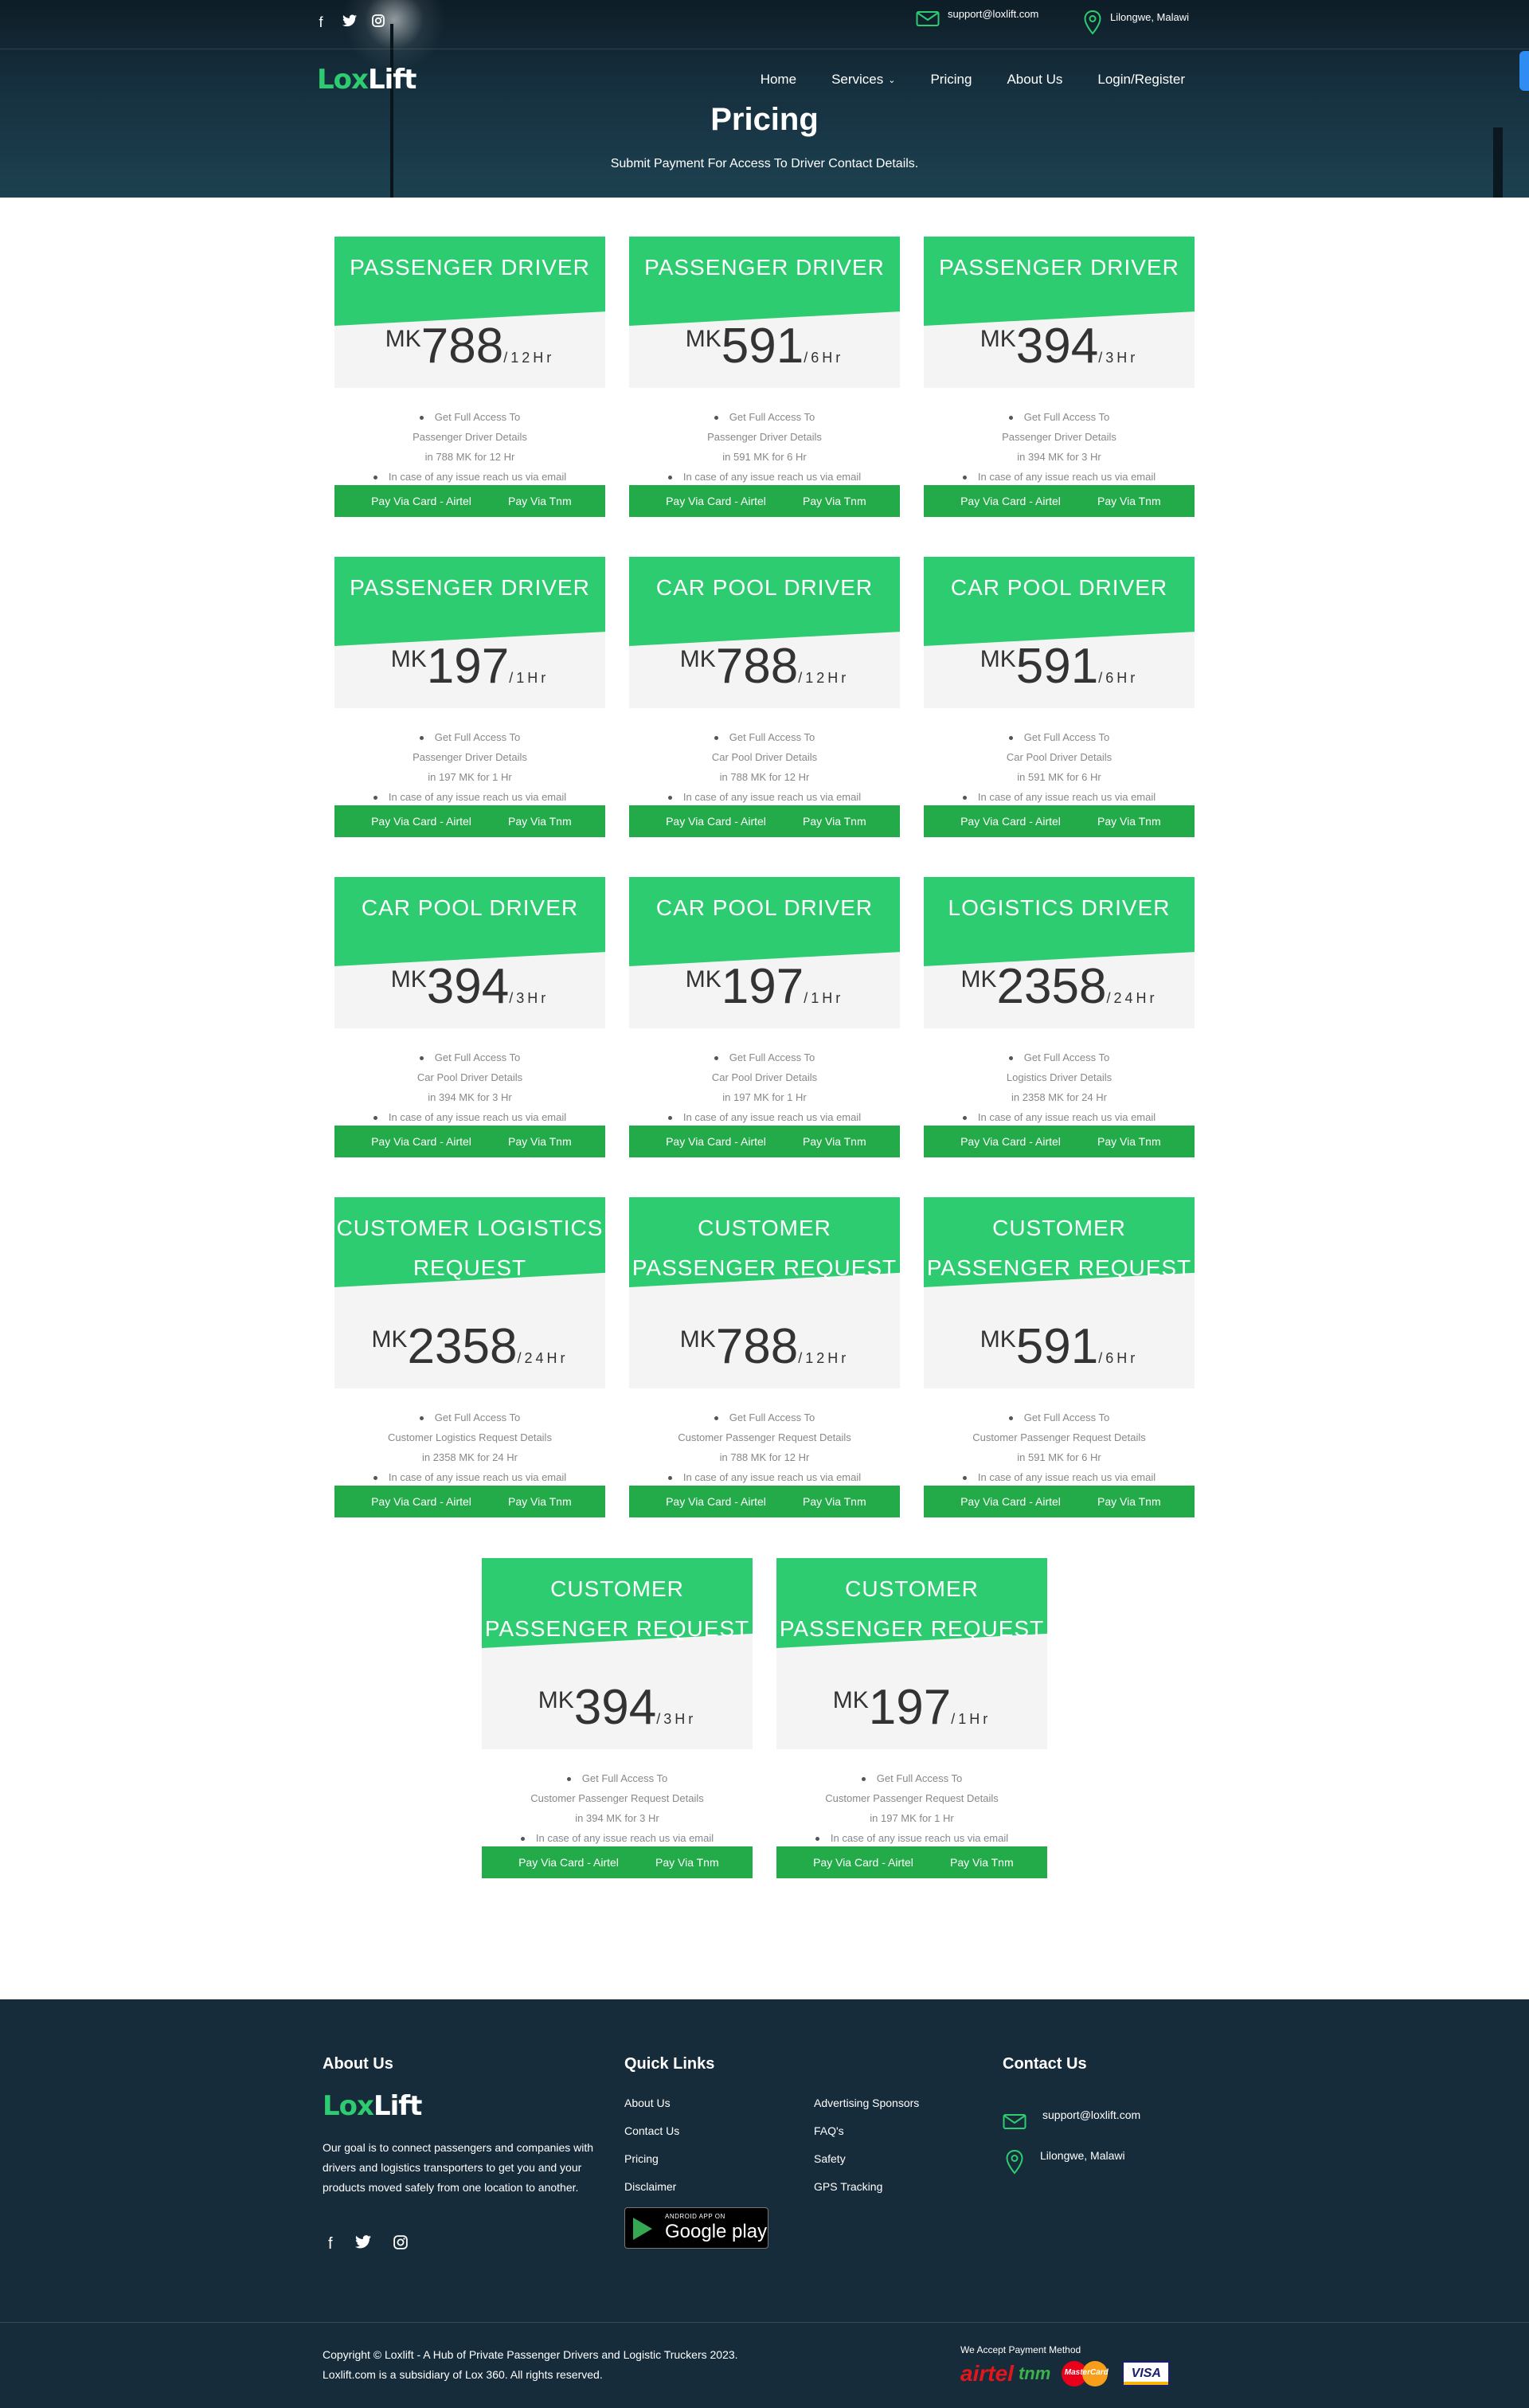 This screenshot has width=1529, height=2408. I want to click on google-play-badge: ANDROID APP ON Google play, so click(696, 2228).